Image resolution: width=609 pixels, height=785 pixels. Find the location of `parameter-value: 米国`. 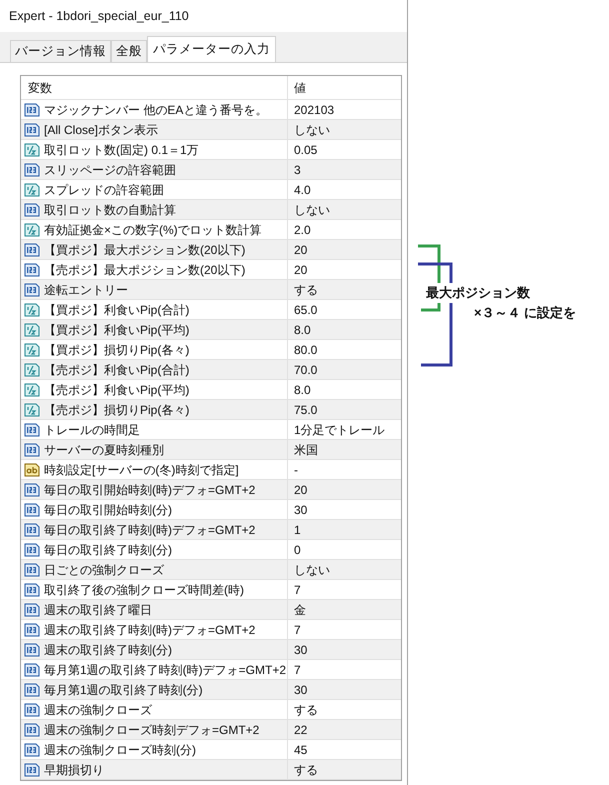

parameter-value: 米国 is located at coordinates (344, 449).